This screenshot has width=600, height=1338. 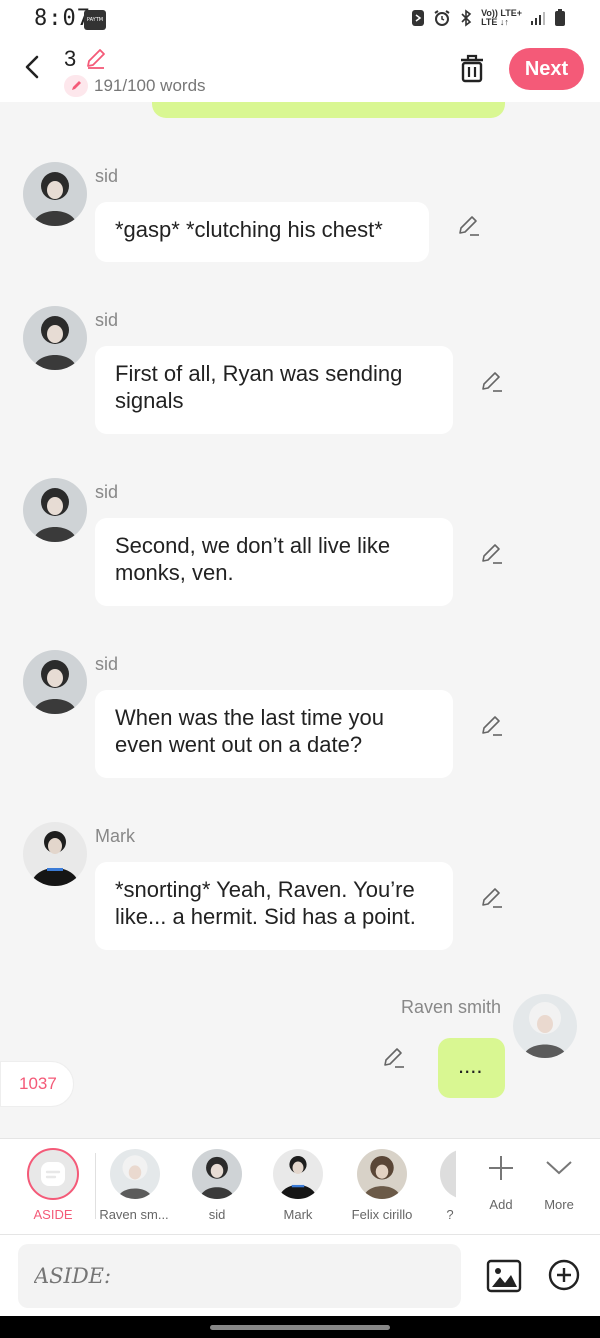 I want to click on network-bottom-label: LTE ↓↑, so click(x=495, y=22).